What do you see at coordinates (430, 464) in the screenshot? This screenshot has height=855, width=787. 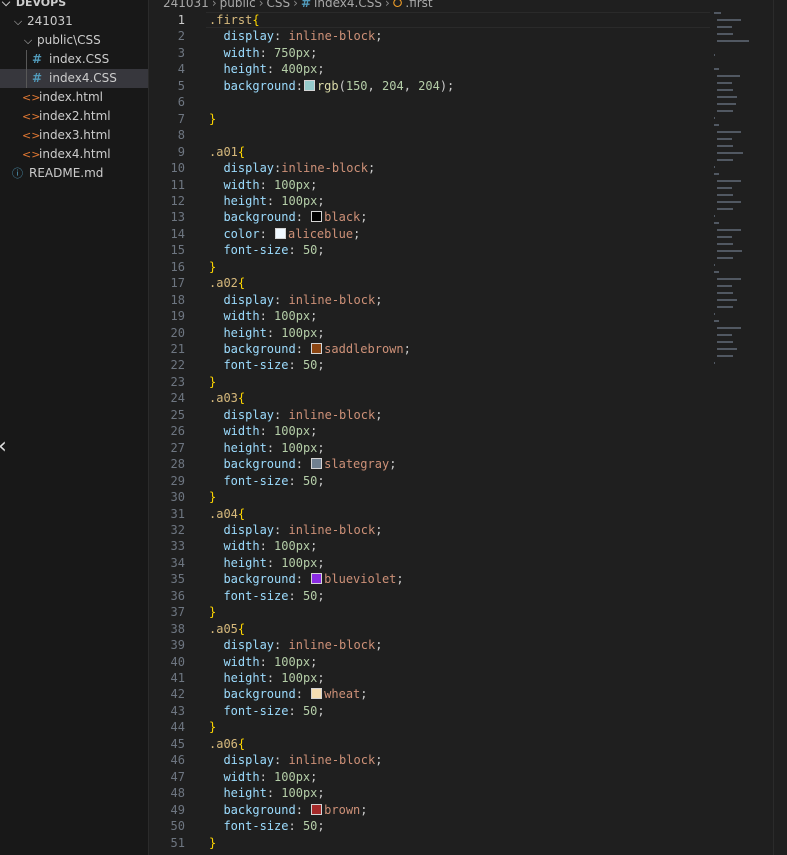 I see `code-line: 28 background: slategray;` at bounding box center [430, 464].